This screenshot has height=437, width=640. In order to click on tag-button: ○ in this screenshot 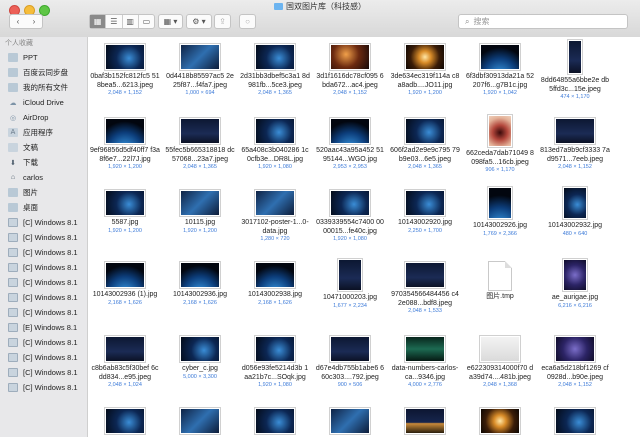, I will do `click(247, 21)`.